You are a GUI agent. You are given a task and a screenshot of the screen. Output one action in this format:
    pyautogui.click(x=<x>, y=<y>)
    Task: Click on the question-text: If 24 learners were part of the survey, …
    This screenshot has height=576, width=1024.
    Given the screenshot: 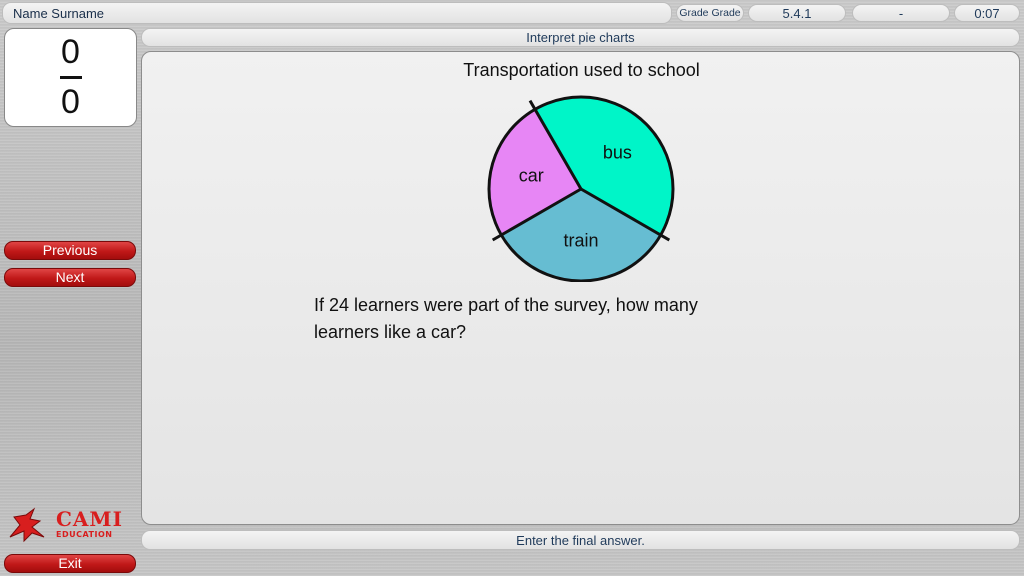 What is the action you would take?
    pyautogui.click(x=506, y=318)
    